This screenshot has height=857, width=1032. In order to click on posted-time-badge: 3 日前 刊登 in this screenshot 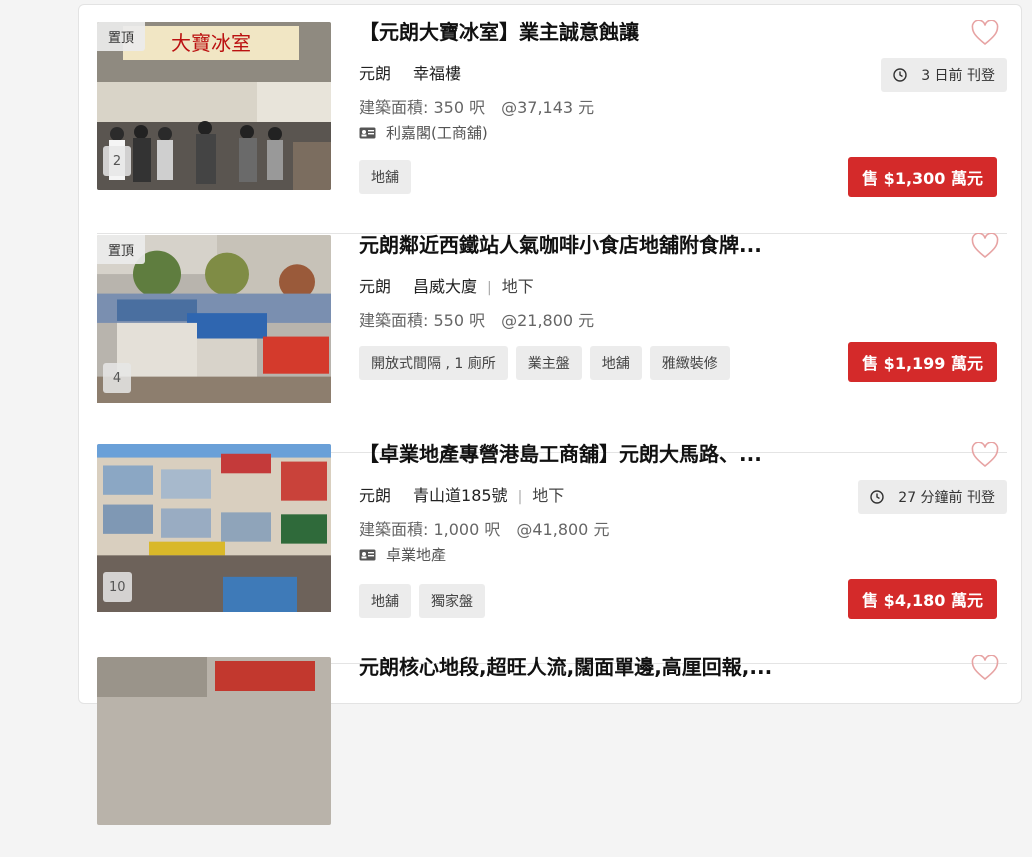, I will do `click(944, 75)`.